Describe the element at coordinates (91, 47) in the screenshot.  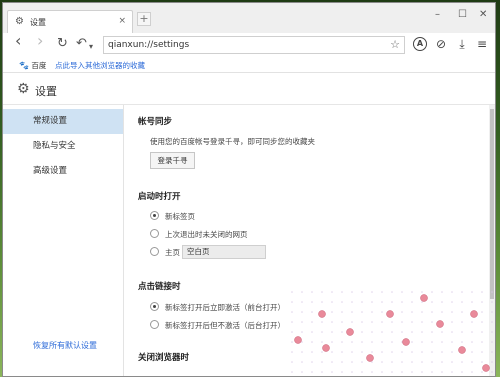
I see `undo-dropdown-icon: ▾` at that location.